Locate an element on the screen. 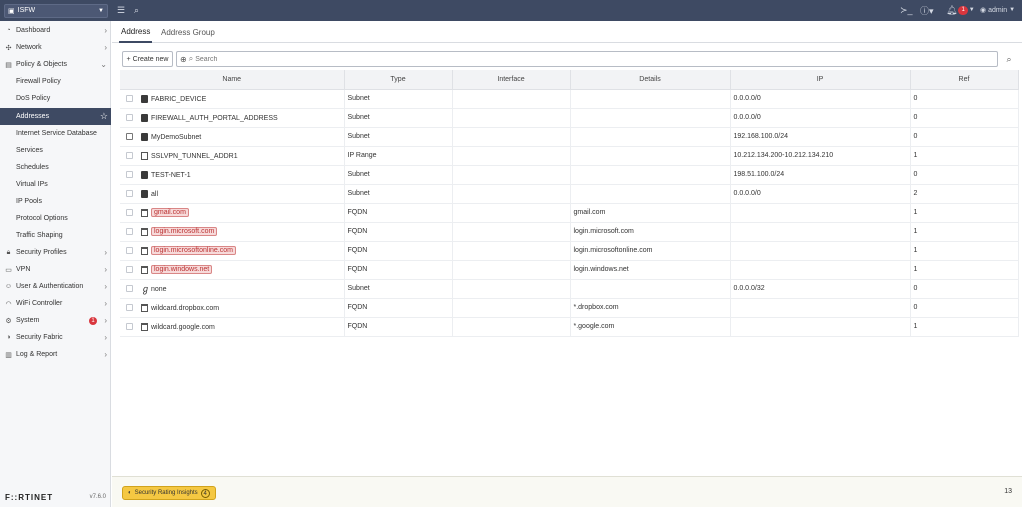  sidebar-item-ip-pools: IP Pools is located at coordinates (55, 201).